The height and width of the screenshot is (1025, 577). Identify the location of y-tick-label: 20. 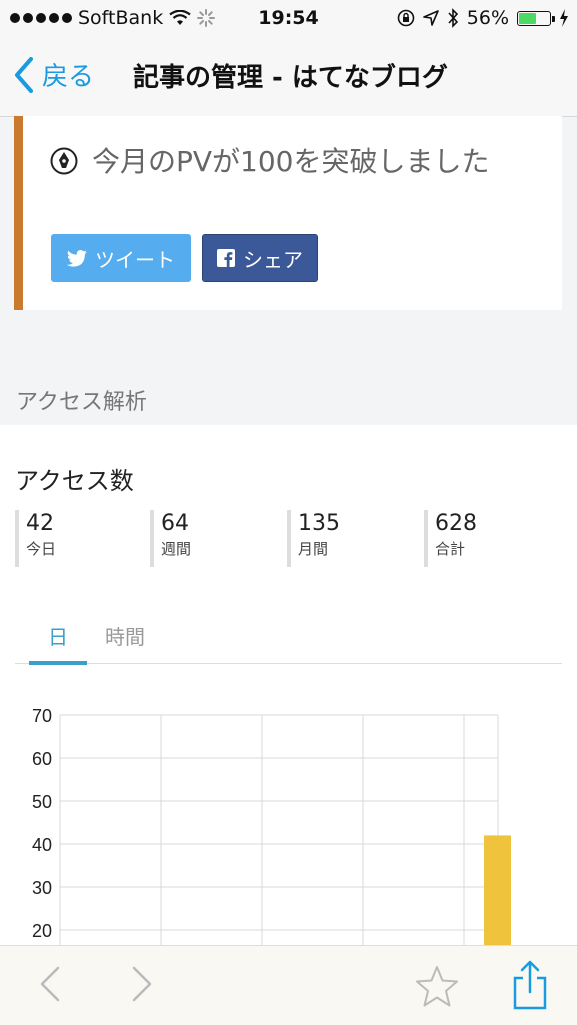
(42, 931).